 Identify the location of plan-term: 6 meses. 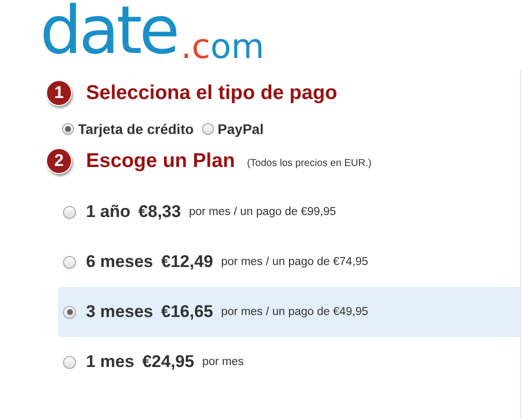
(120, 262).